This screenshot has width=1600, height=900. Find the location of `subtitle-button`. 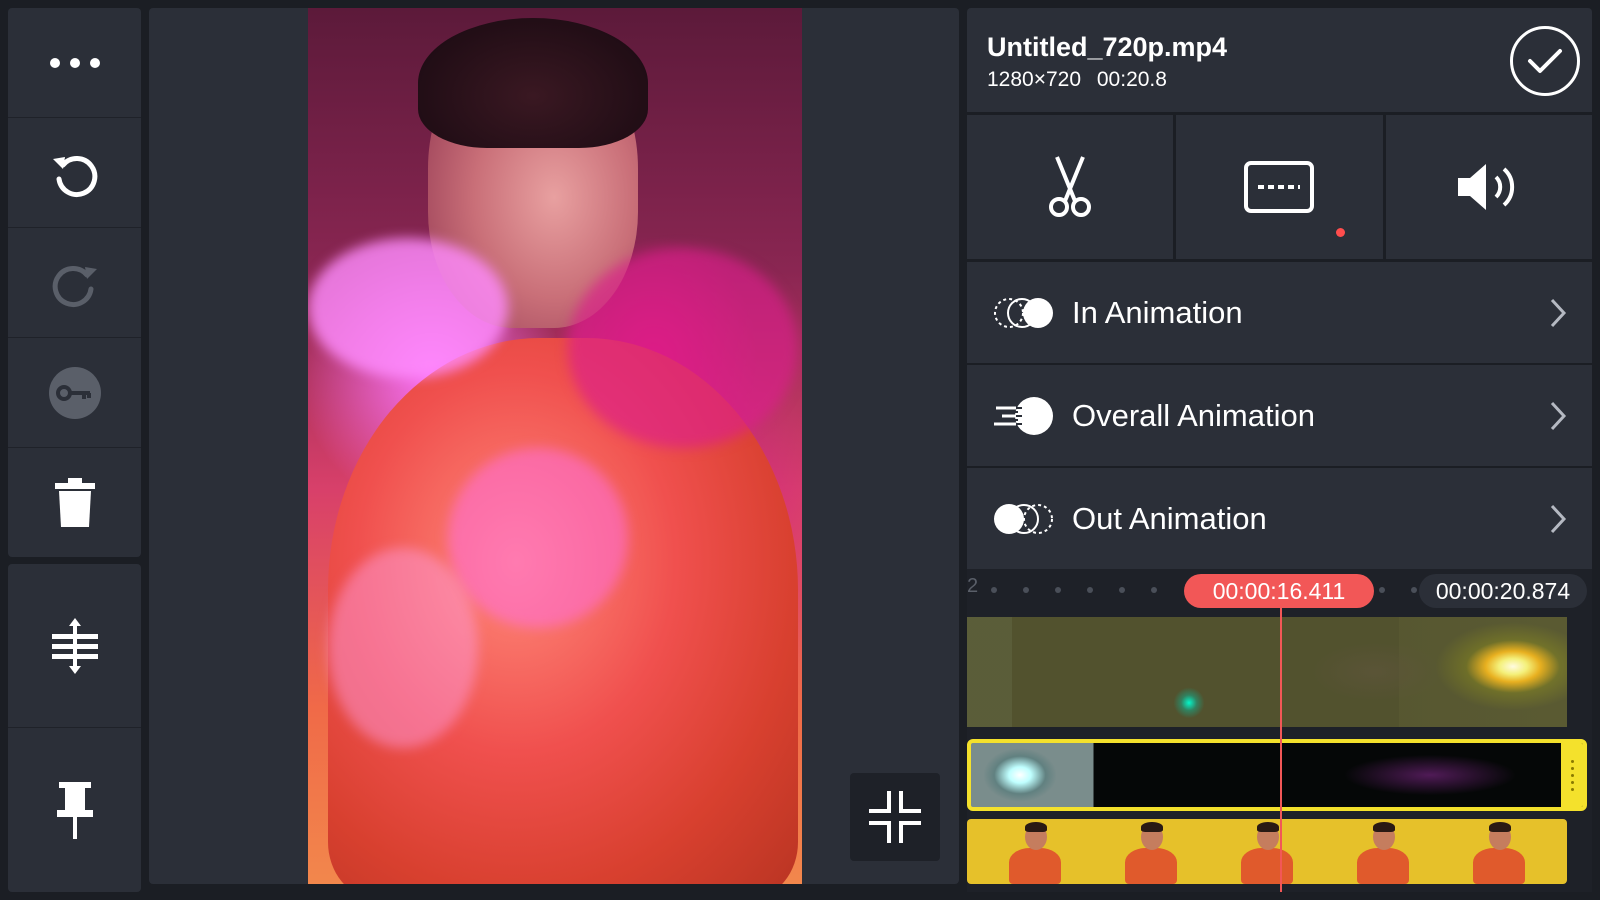

subtitle-button is located at coordinates (1279, 187).